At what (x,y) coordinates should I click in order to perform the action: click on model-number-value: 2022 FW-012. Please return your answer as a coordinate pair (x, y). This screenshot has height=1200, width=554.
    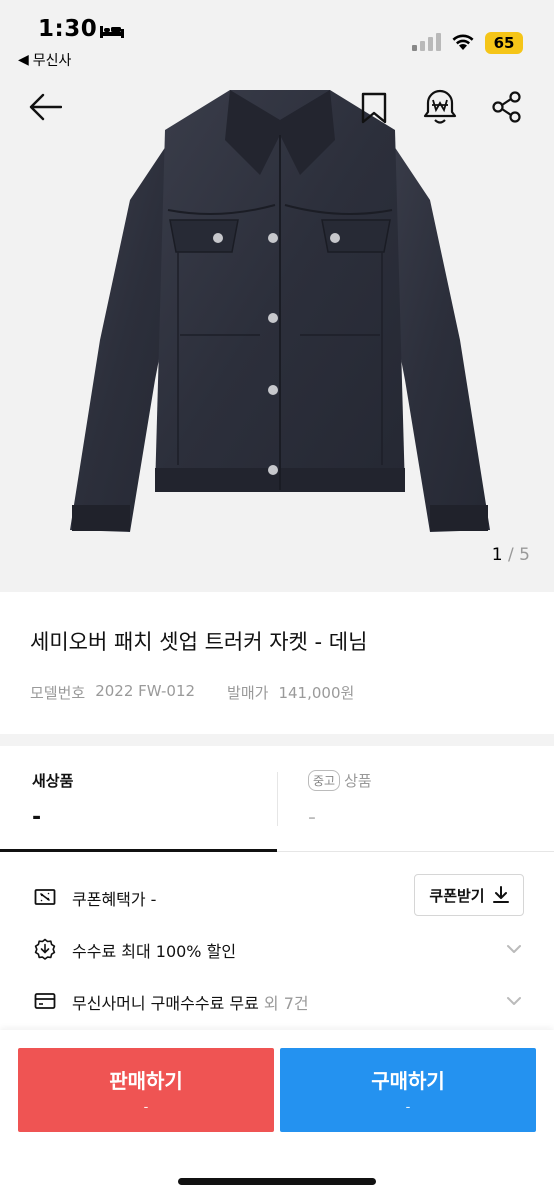
    Looking at the image, I should click on (145, 691).